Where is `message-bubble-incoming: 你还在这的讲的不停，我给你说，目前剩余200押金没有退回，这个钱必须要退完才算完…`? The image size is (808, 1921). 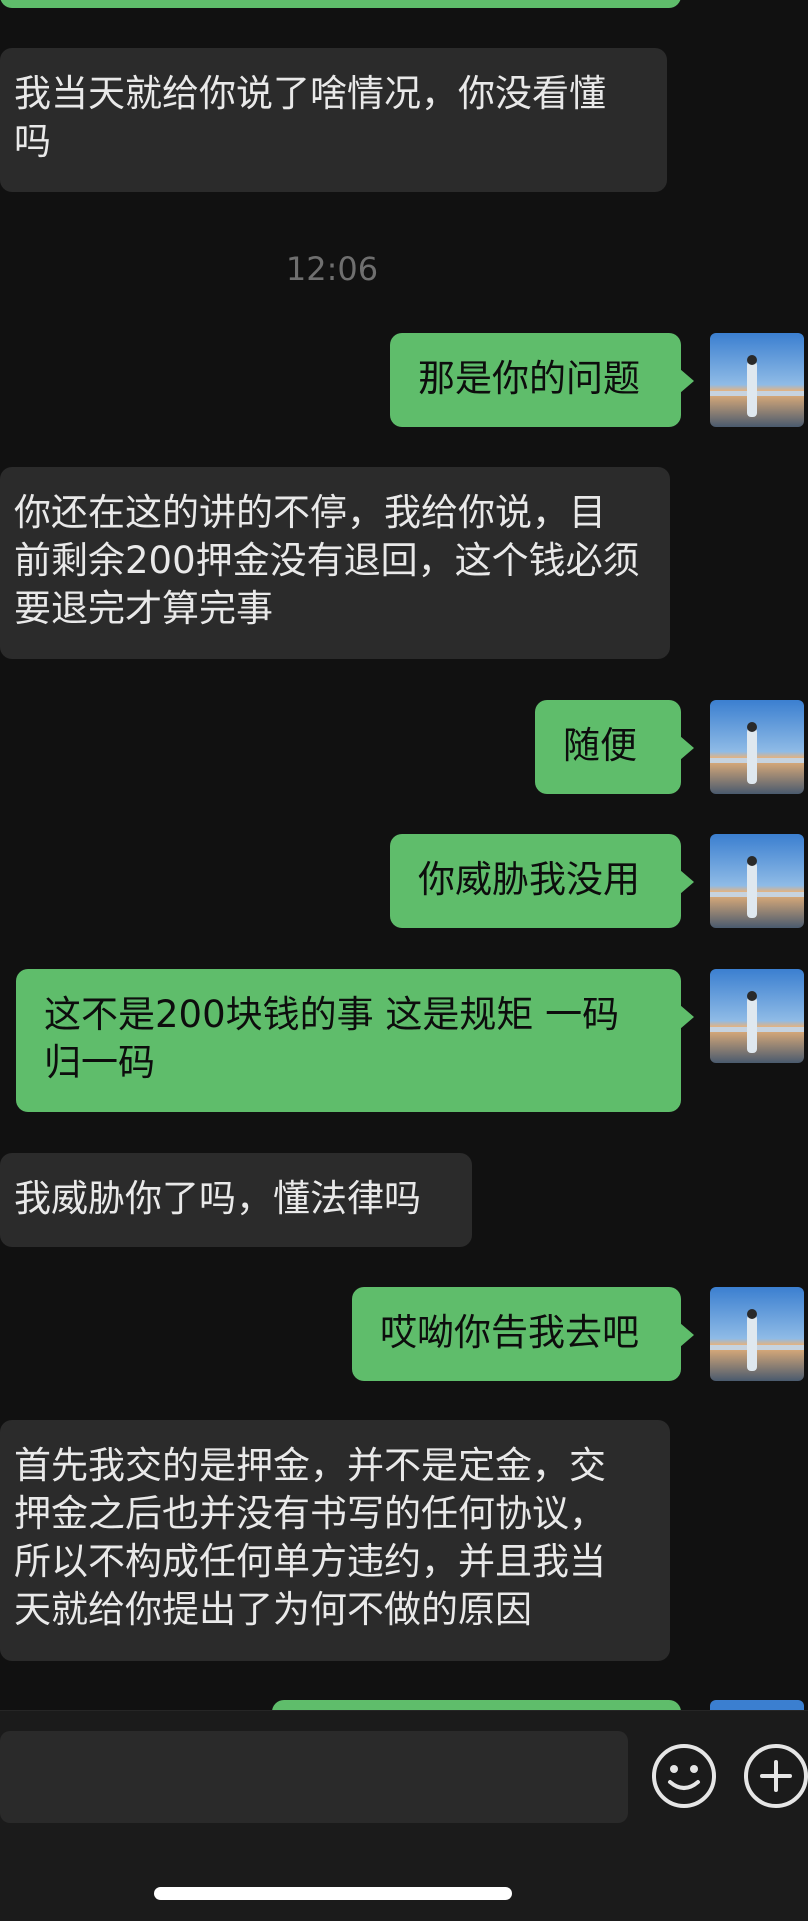 message-bubble-incoming: 你还在这的讲的不停，我给你说，目前剩余200押金没有退回，这个钱必须要退完才算完… is located at coordinates (335, 563).